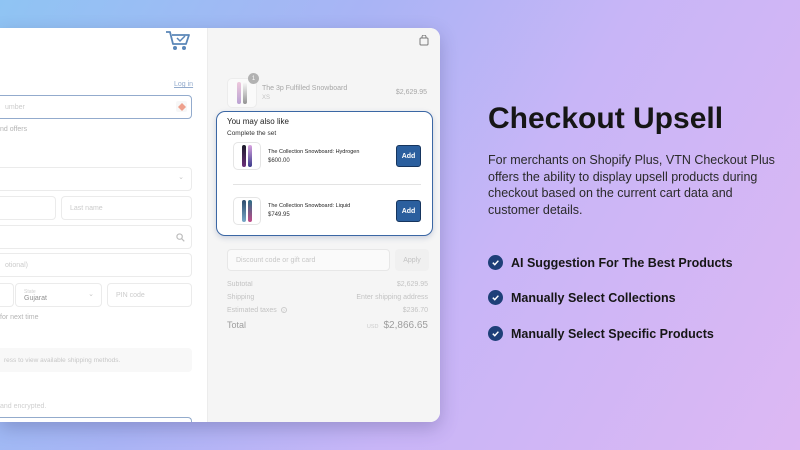 This screenshot has width=800, height=450. What do you see at coordinates (327, 184) in the screenshot?
I see `divider` at bounding box center [327, 184].